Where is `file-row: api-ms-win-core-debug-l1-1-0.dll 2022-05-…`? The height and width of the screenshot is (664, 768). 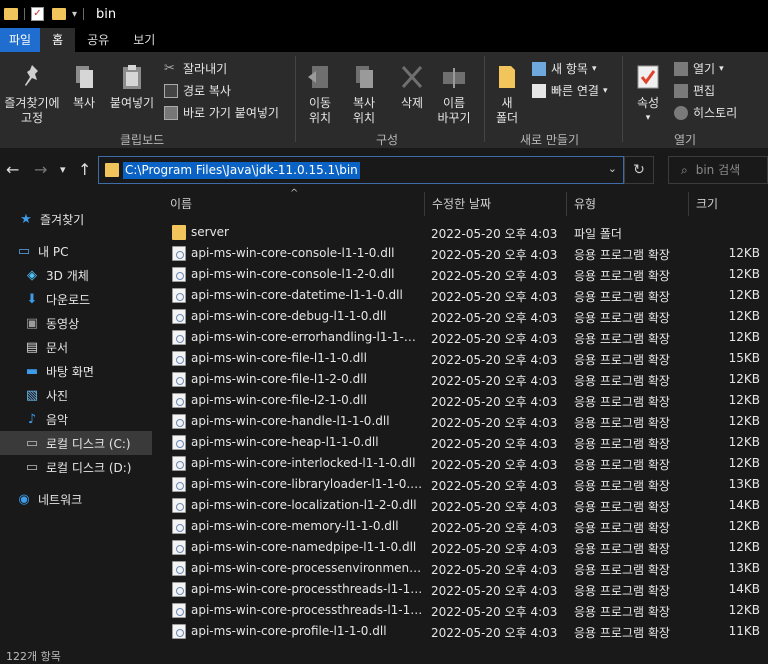 file-row: api-ms-win-core-debug-l1-1-0.dll 2022-05-… is located at coordinates (460, 316).